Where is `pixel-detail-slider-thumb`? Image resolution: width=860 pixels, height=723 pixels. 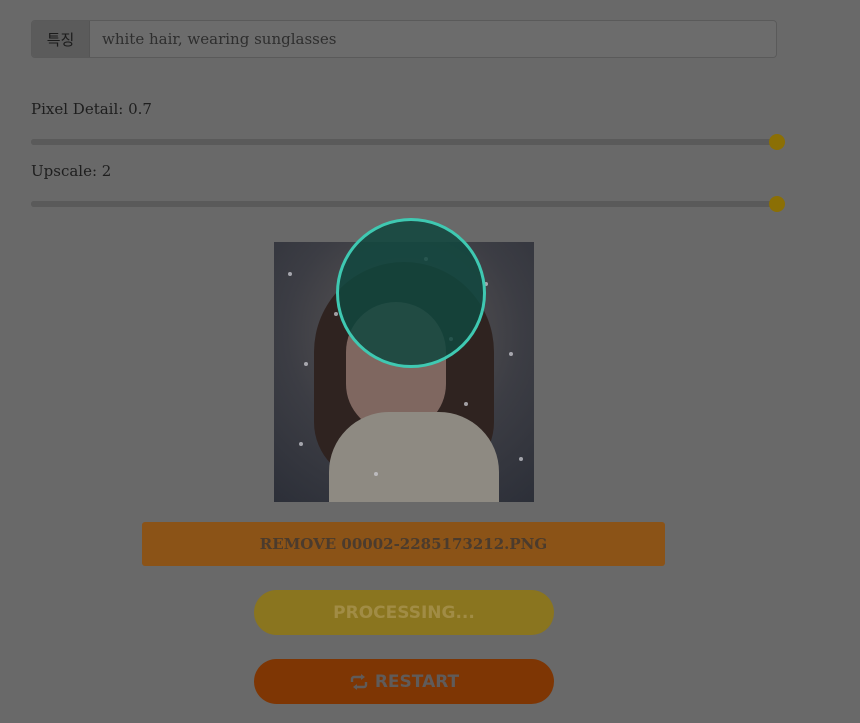
pixel-detail-slider-thumb is located at coordinates (777, 142).